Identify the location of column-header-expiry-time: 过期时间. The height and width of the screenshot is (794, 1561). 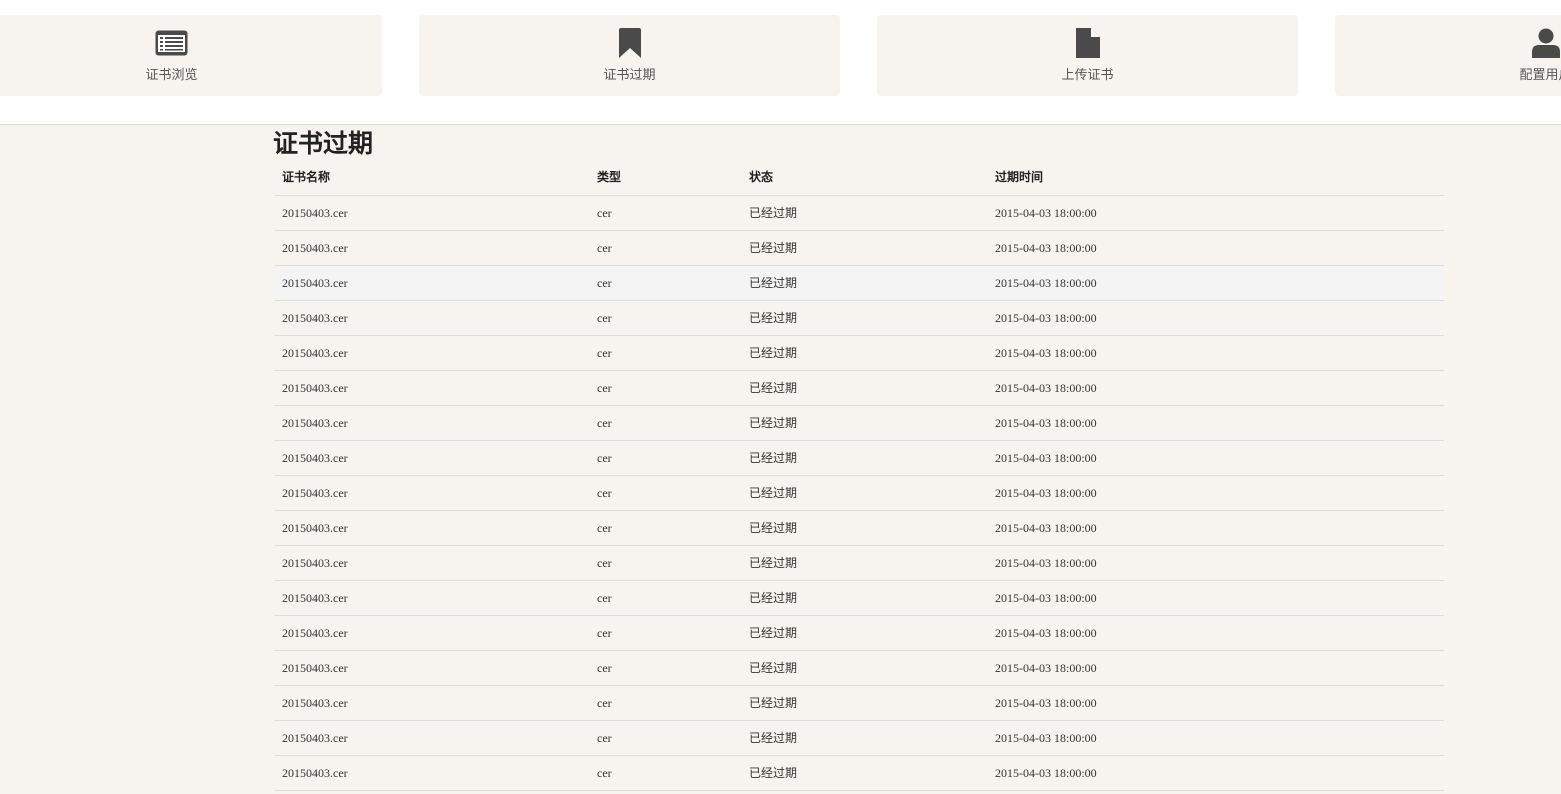
(1019, 177).